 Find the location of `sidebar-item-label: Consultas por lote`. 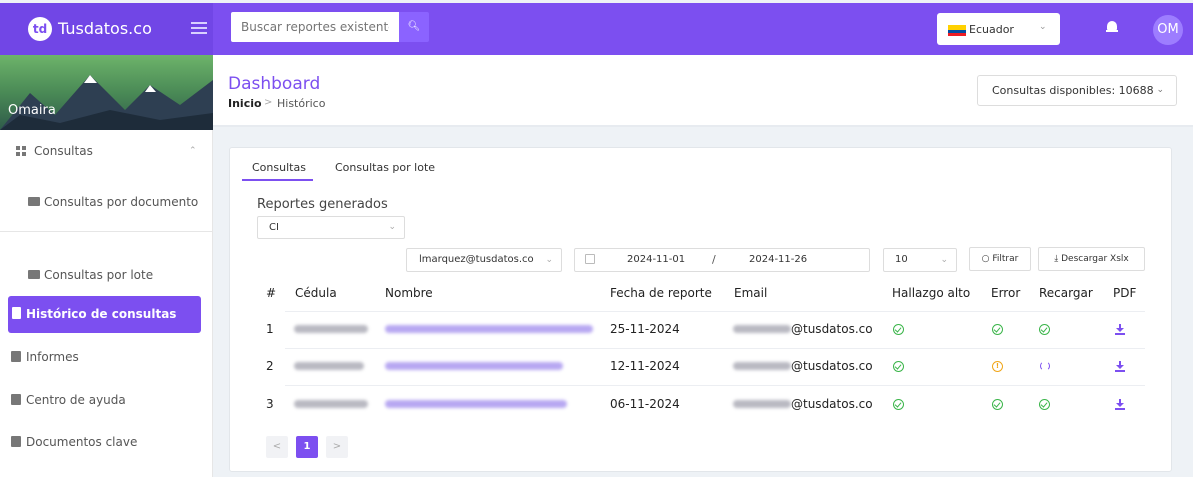

sidebar-item-label: Consultas por lote is located at coordinates (99, 275).